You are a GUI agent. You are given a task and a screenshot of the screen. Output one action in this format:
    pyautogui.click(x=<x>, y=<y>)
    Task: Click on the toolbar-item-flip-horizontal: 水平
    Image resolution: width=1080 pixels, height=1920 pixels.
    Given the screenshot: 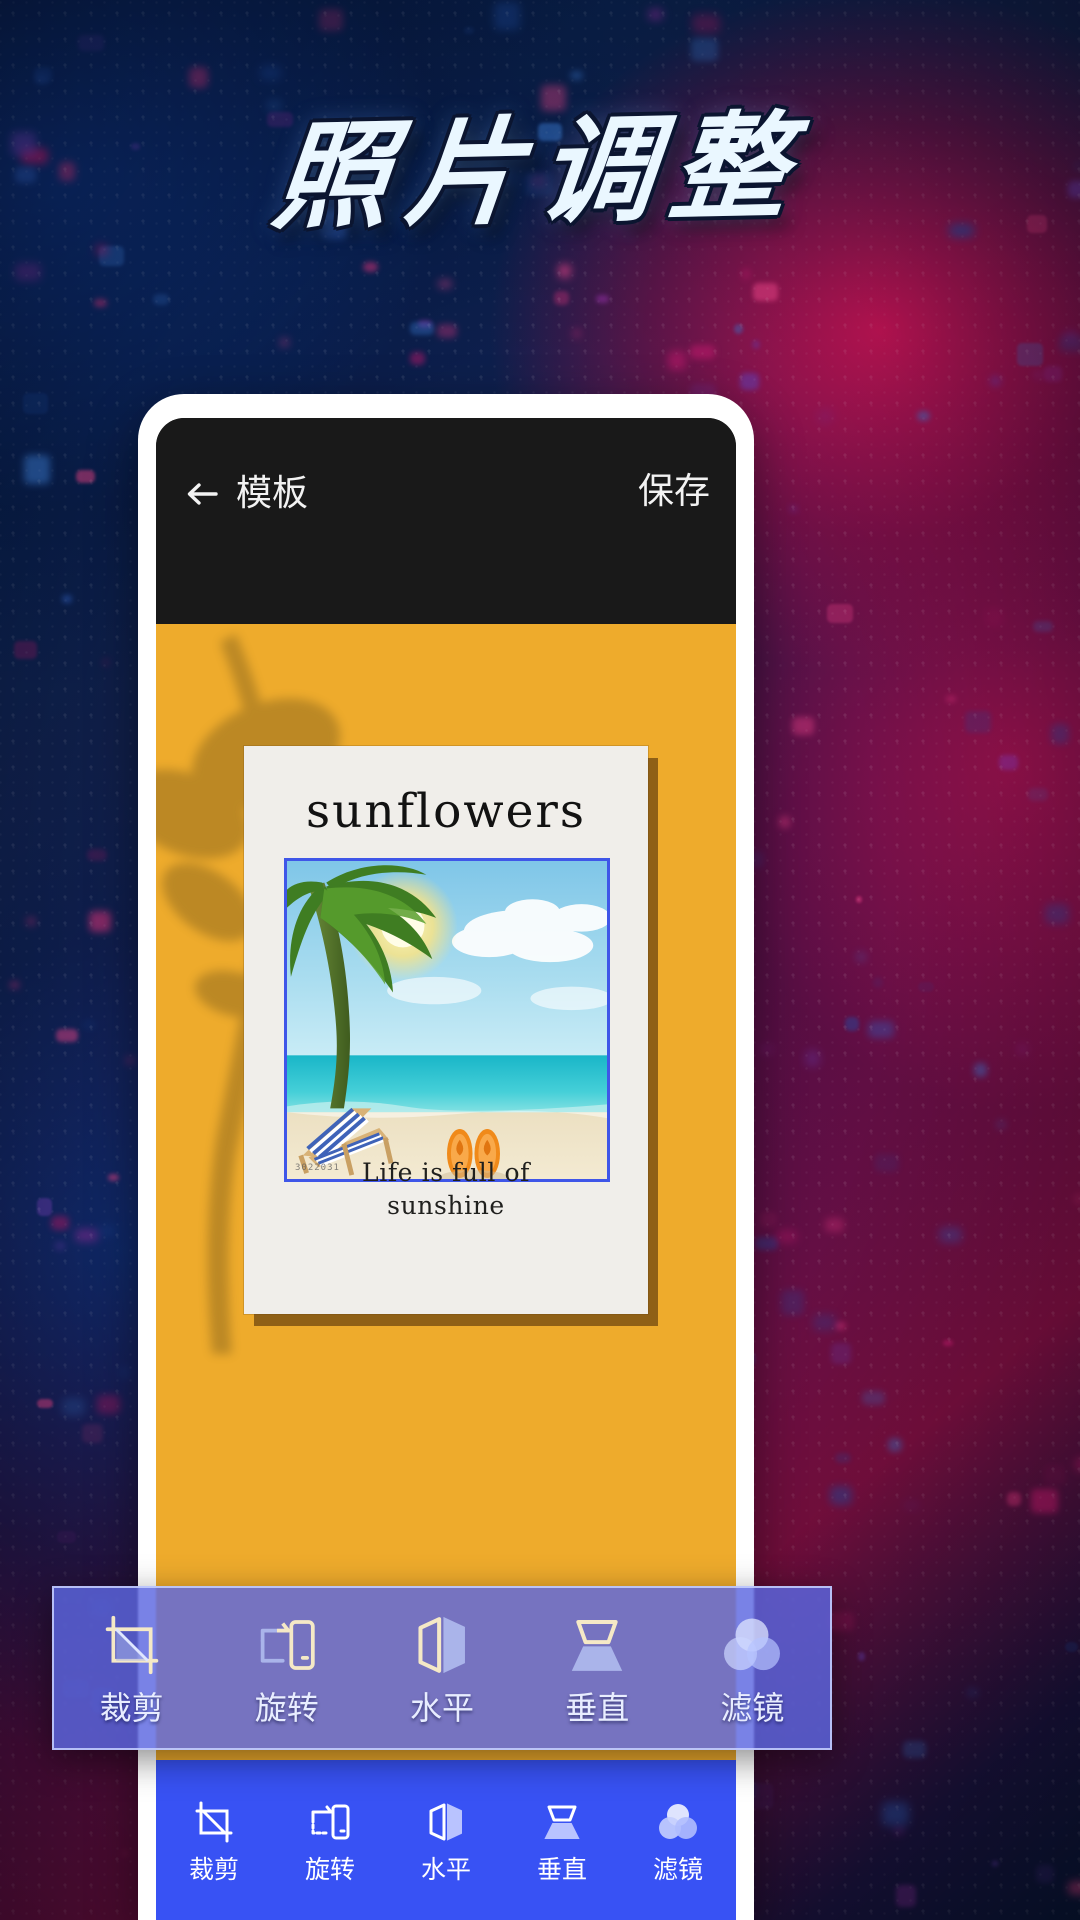 What is the action you would take?
    pyautogui.click(x=446, y=1840)
    